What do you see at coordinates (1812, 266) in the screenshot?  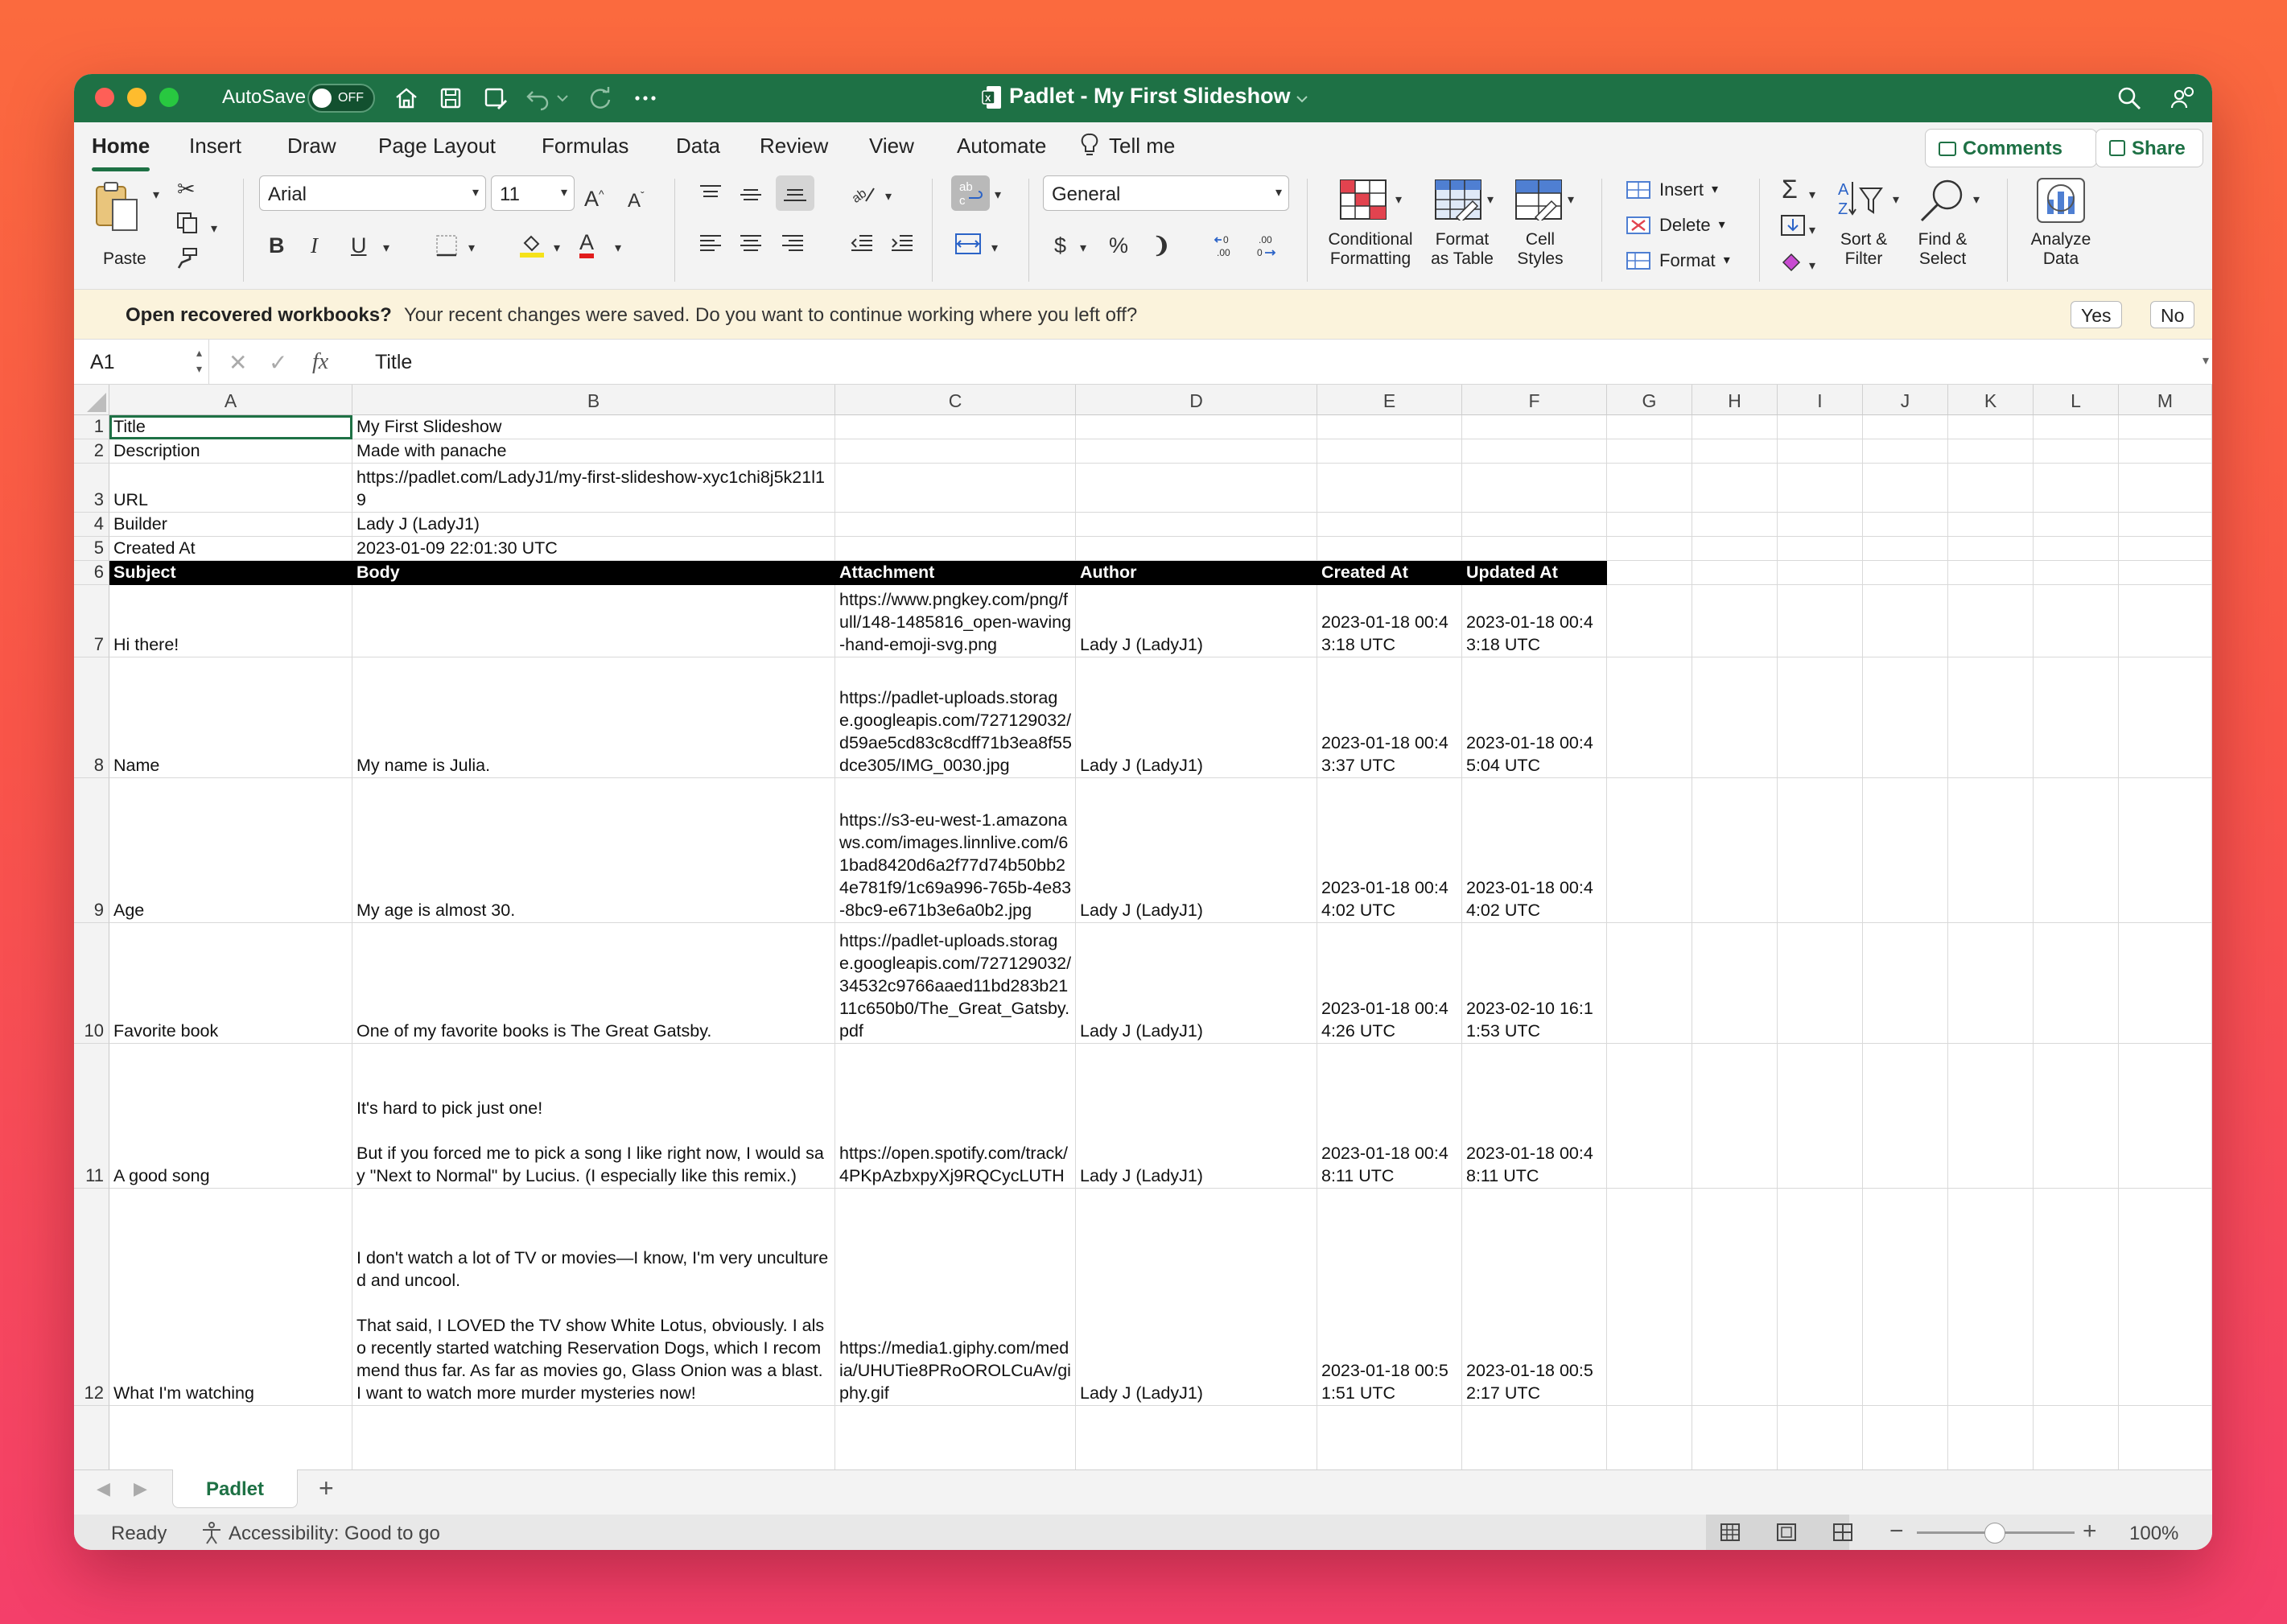 I see `clear-dropdown-icon: ▾` at bounding box center [1812, 266].